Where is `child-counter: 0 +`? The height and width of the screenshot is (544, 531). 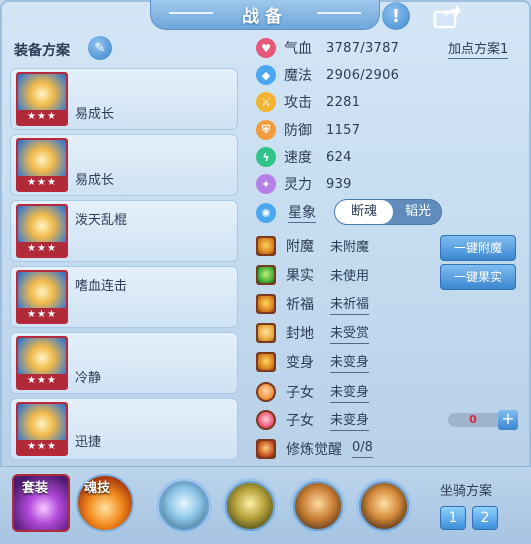
child-counter: 0 + is located at coordinates (483, 420).